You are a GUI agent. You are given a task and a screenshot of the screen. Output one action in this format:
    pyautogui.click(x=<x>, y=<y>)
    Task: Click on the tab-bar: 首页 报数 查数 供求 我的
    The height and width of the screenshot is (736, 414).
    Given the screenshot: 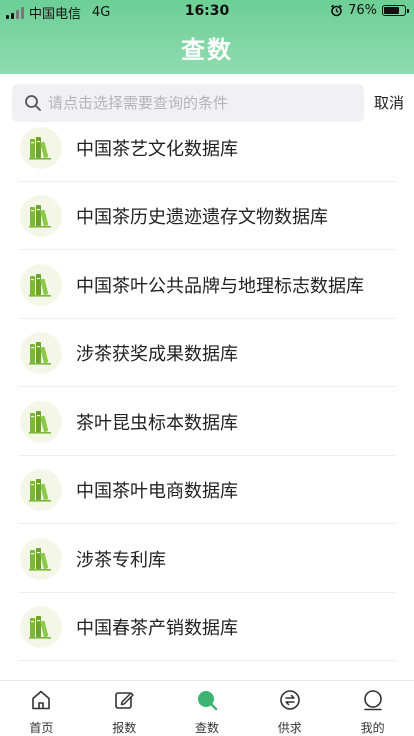 What is the action you would take?
    pyautogui.click(x=207, y=708)
    